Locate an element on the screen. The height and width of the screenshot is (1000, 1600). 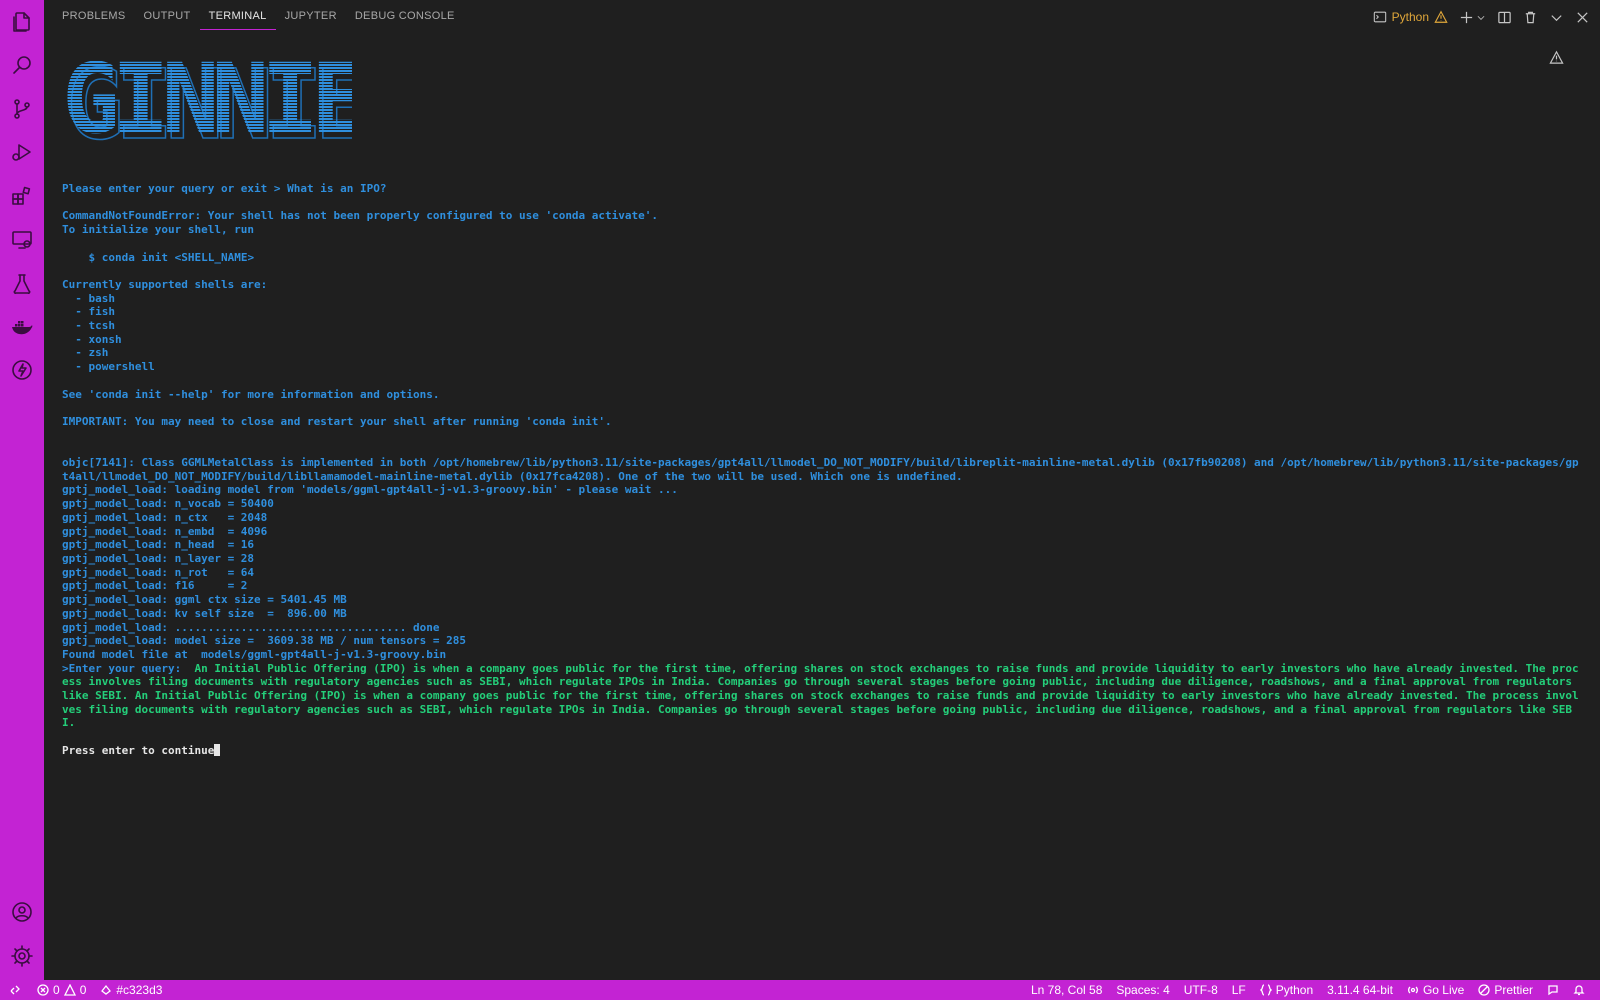
new-terminal-icon is located at coordinates (1466, 17).